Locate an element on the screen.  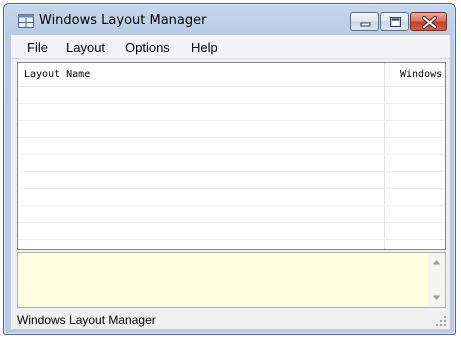
status-bar: Windows Layout Manager is located at coordinates (230, 319).